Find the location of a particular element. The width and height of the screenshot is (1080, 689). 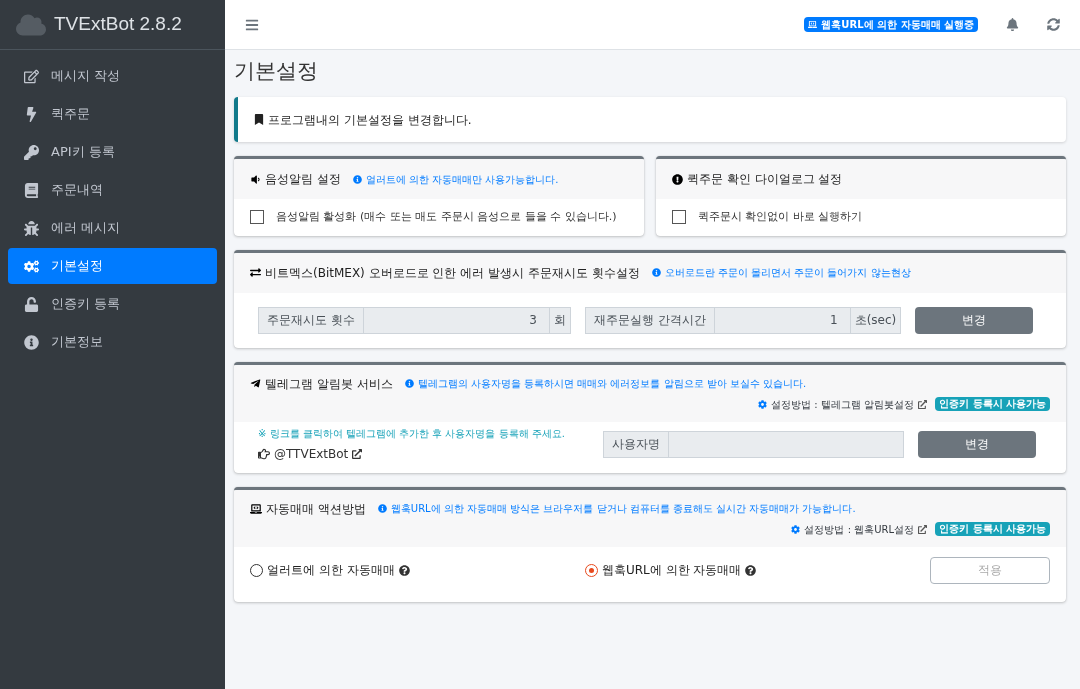

checkbox-label: 퀵주문시 확인없이 바로 실행하기 is located at coordinates (780, 217).